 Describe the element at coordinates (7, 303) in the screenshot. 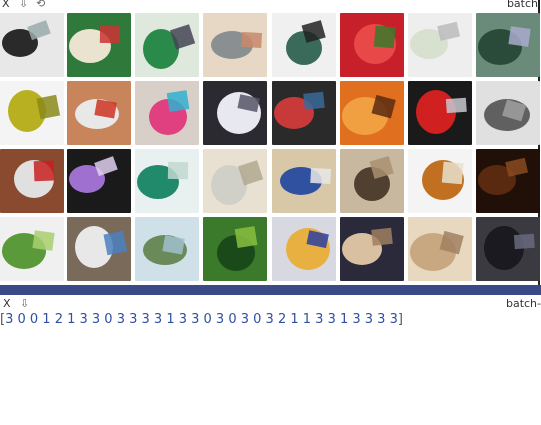

I see `close-button-bottom: X` at that location.